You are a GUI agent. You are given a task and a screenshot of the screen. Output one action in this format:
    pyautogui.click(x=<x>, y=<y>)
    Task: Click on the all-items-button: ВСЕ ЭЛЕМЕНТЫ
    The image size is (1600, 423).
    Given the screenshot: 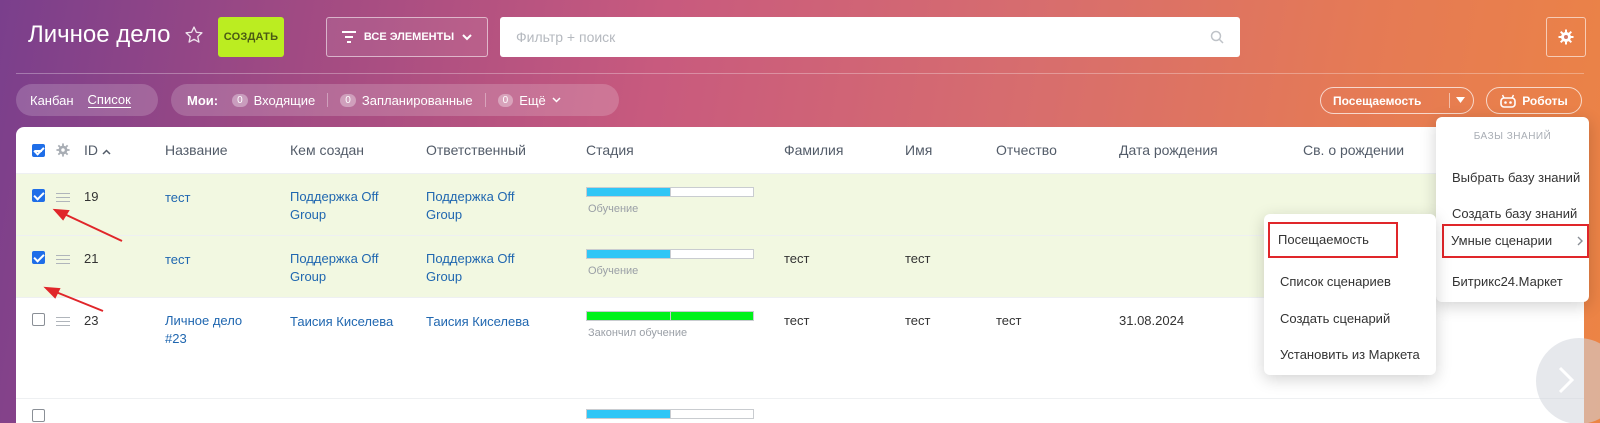 What is the action you would take?
    pyautogui.click(x=407, y=37)
    